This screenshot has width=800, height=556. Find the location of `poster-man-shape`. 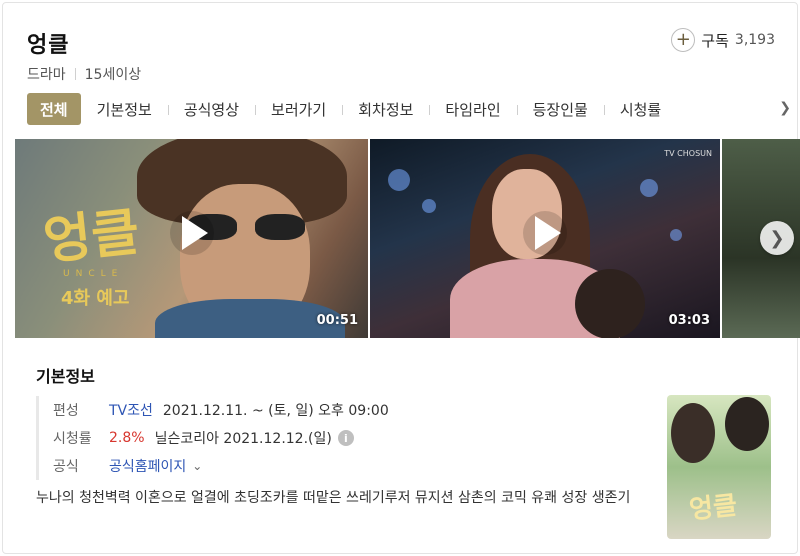

poster-man-shape is located at coordinates (747, 424).